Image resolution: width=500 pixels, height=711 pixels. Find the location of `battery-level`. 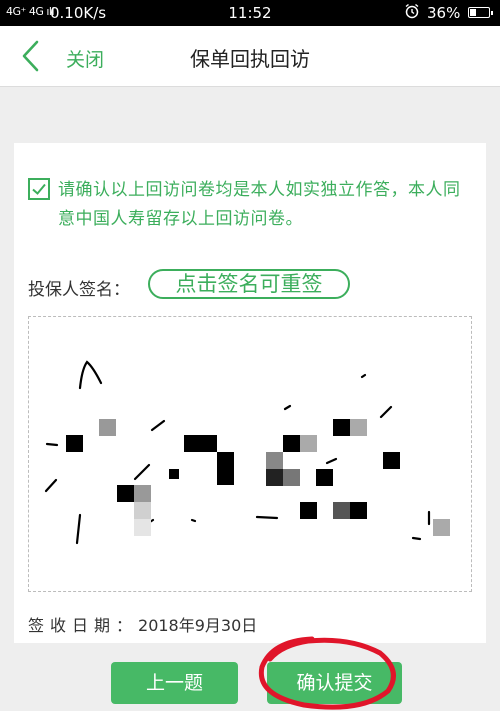

battery-level is located at coordinates (473, 12).